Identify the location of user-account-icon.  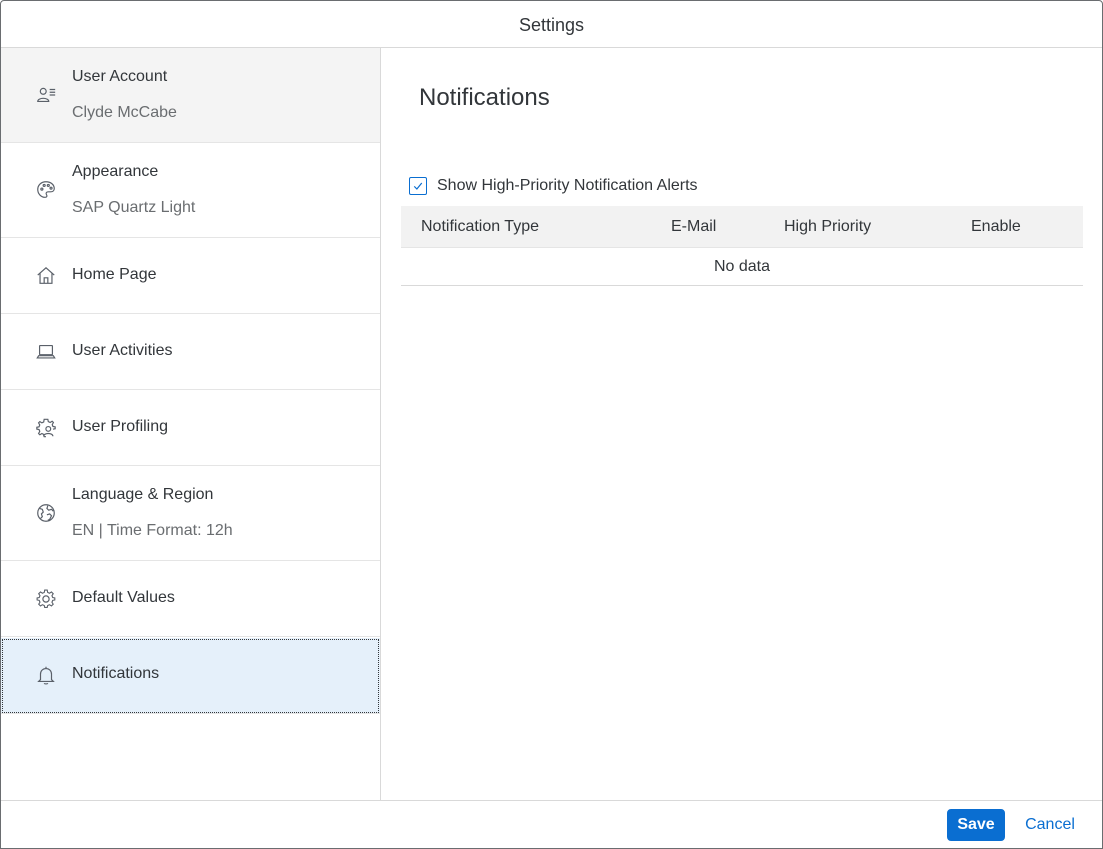
(47, 96).